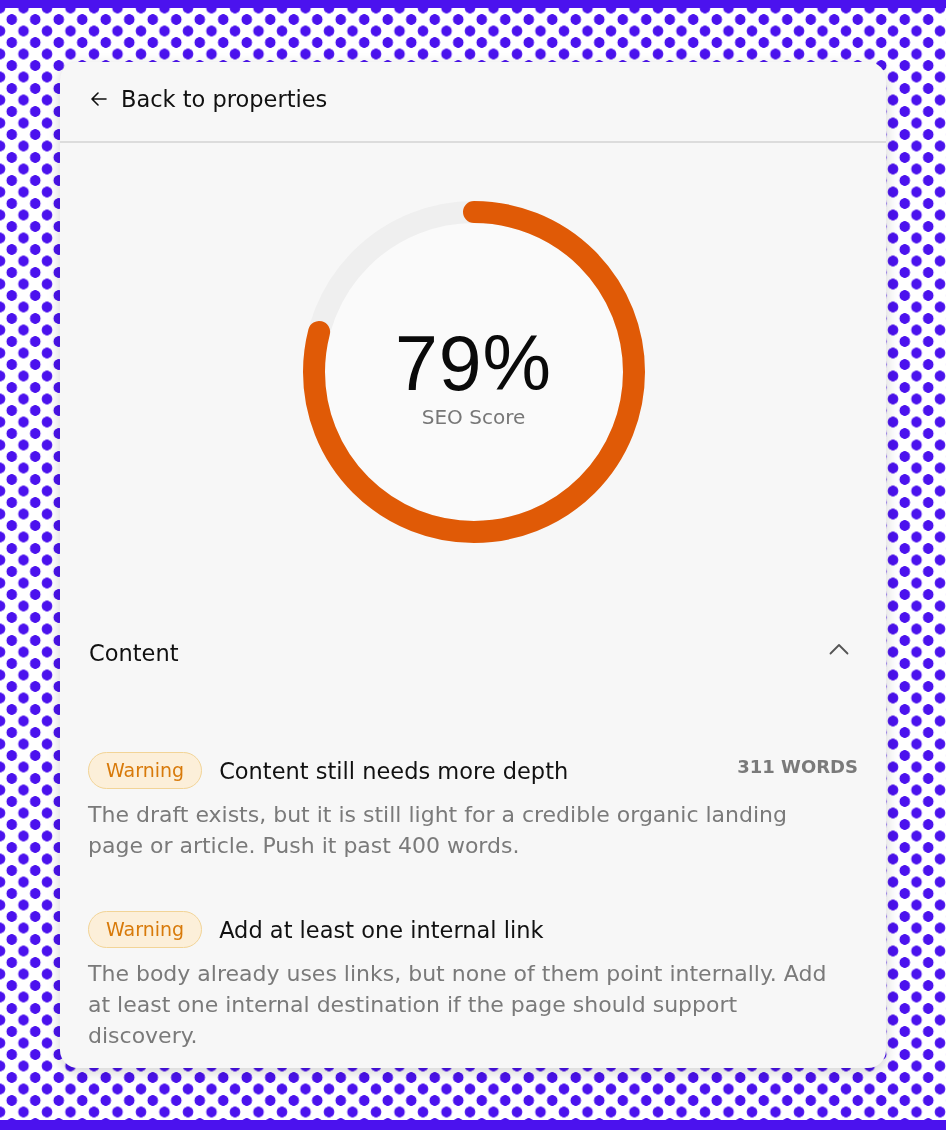 Image resolution: width=946 pixels, height=1130 pixels. I want to click on score-value: 79%, so click(473, 363).